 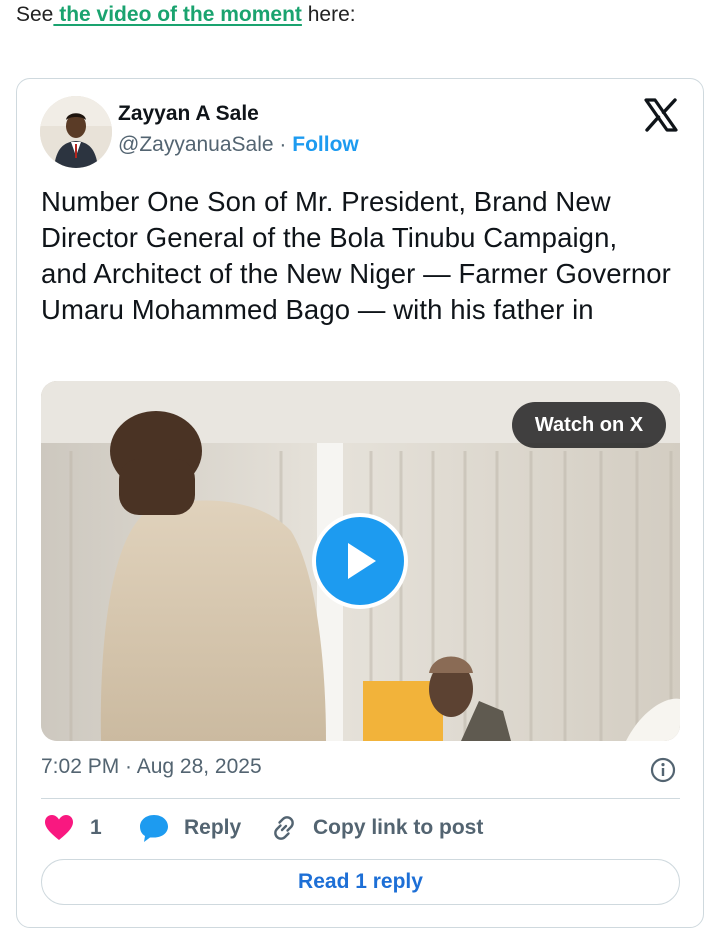 What do you see at coordinates (661, 115) in the screenshot?
I see `x-logo-icon` at bounding box center [661, 115].